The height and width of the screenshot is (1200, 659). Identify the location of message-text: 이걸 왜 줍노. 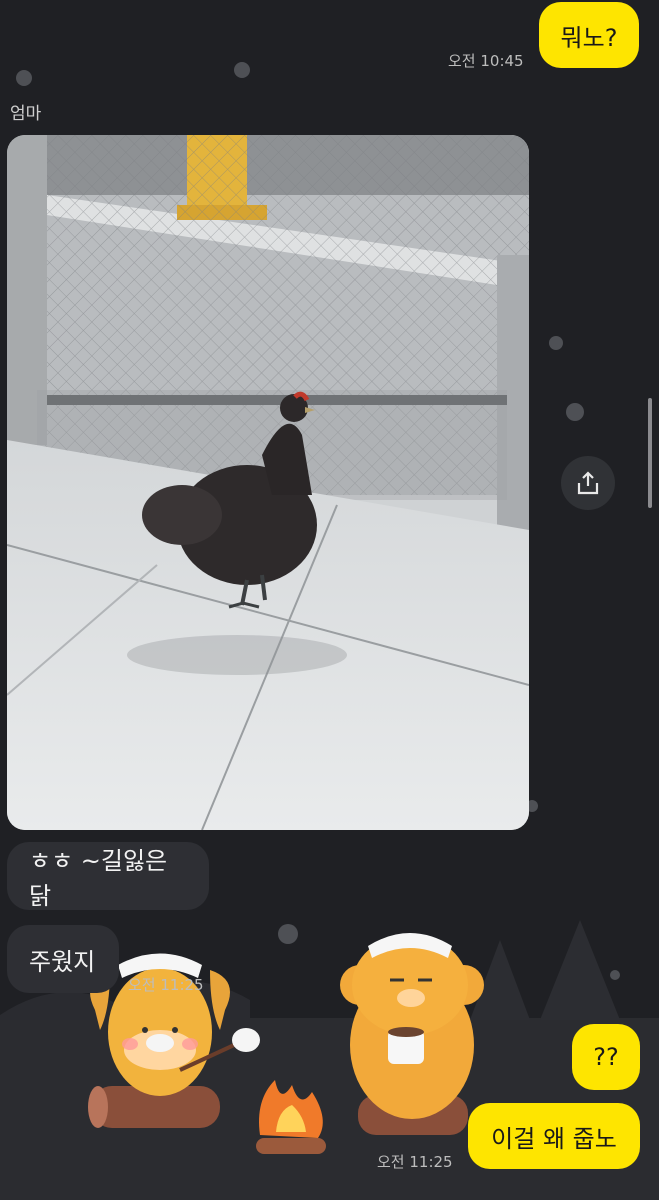
(554, 1138).